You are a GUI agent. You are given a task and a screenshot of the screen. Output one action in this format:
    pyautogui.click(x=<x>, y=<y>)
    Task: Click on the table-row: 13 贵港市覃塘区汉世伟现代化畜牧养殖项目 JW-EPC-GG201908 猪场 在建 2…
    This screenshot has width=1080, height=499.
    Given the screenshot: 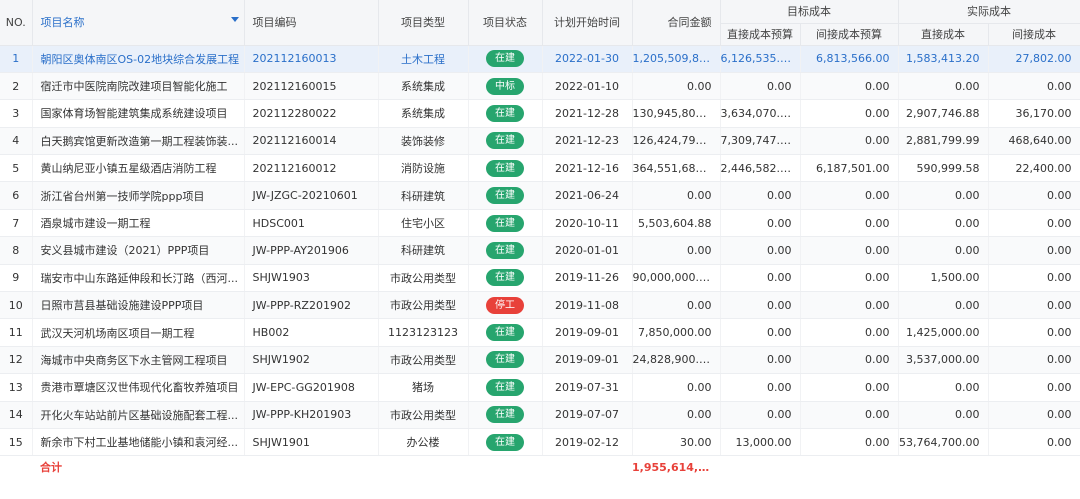 What is the action you would take?
    pyautogui.click(x=540, y=387)
    